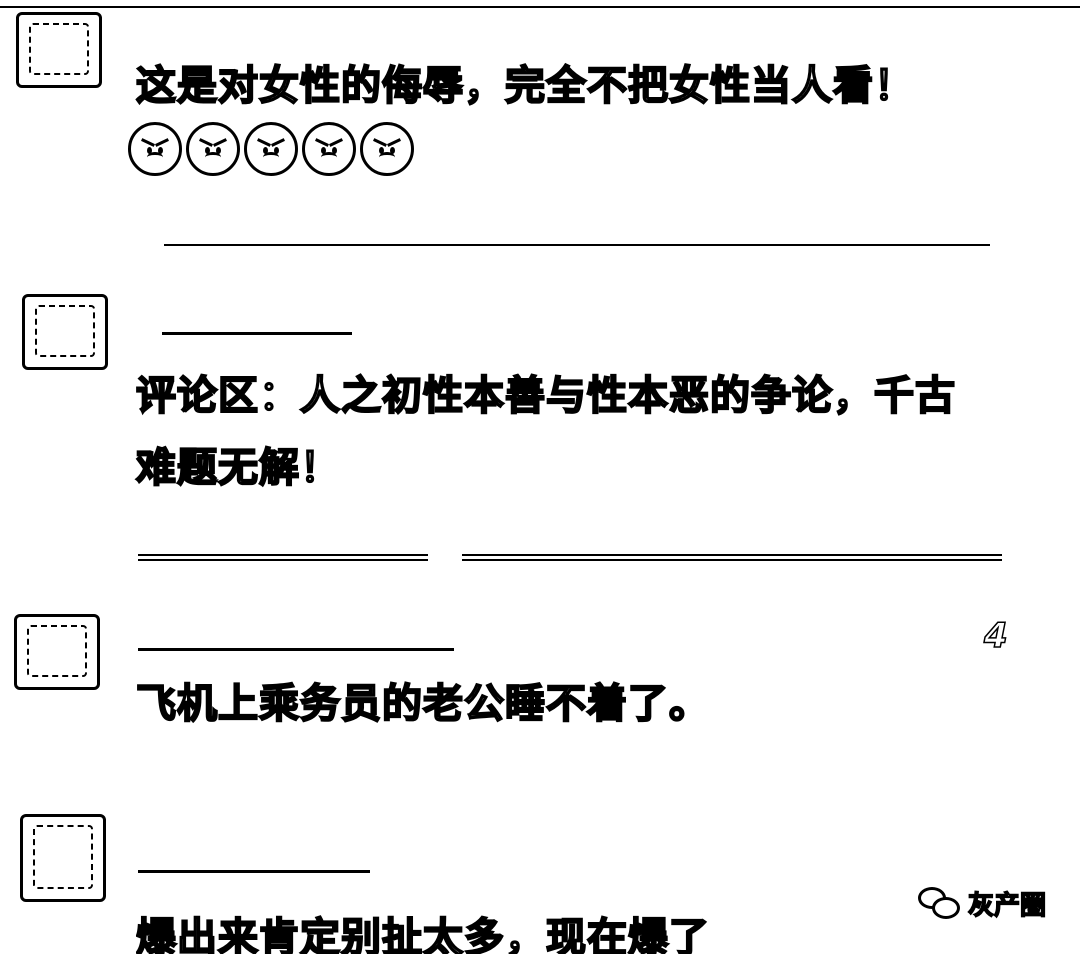  Describe the element at coordinates (422, 704) in the screenshot. I see `comment-text: 飞机上乘务员的老公睡不着了。` at that location.